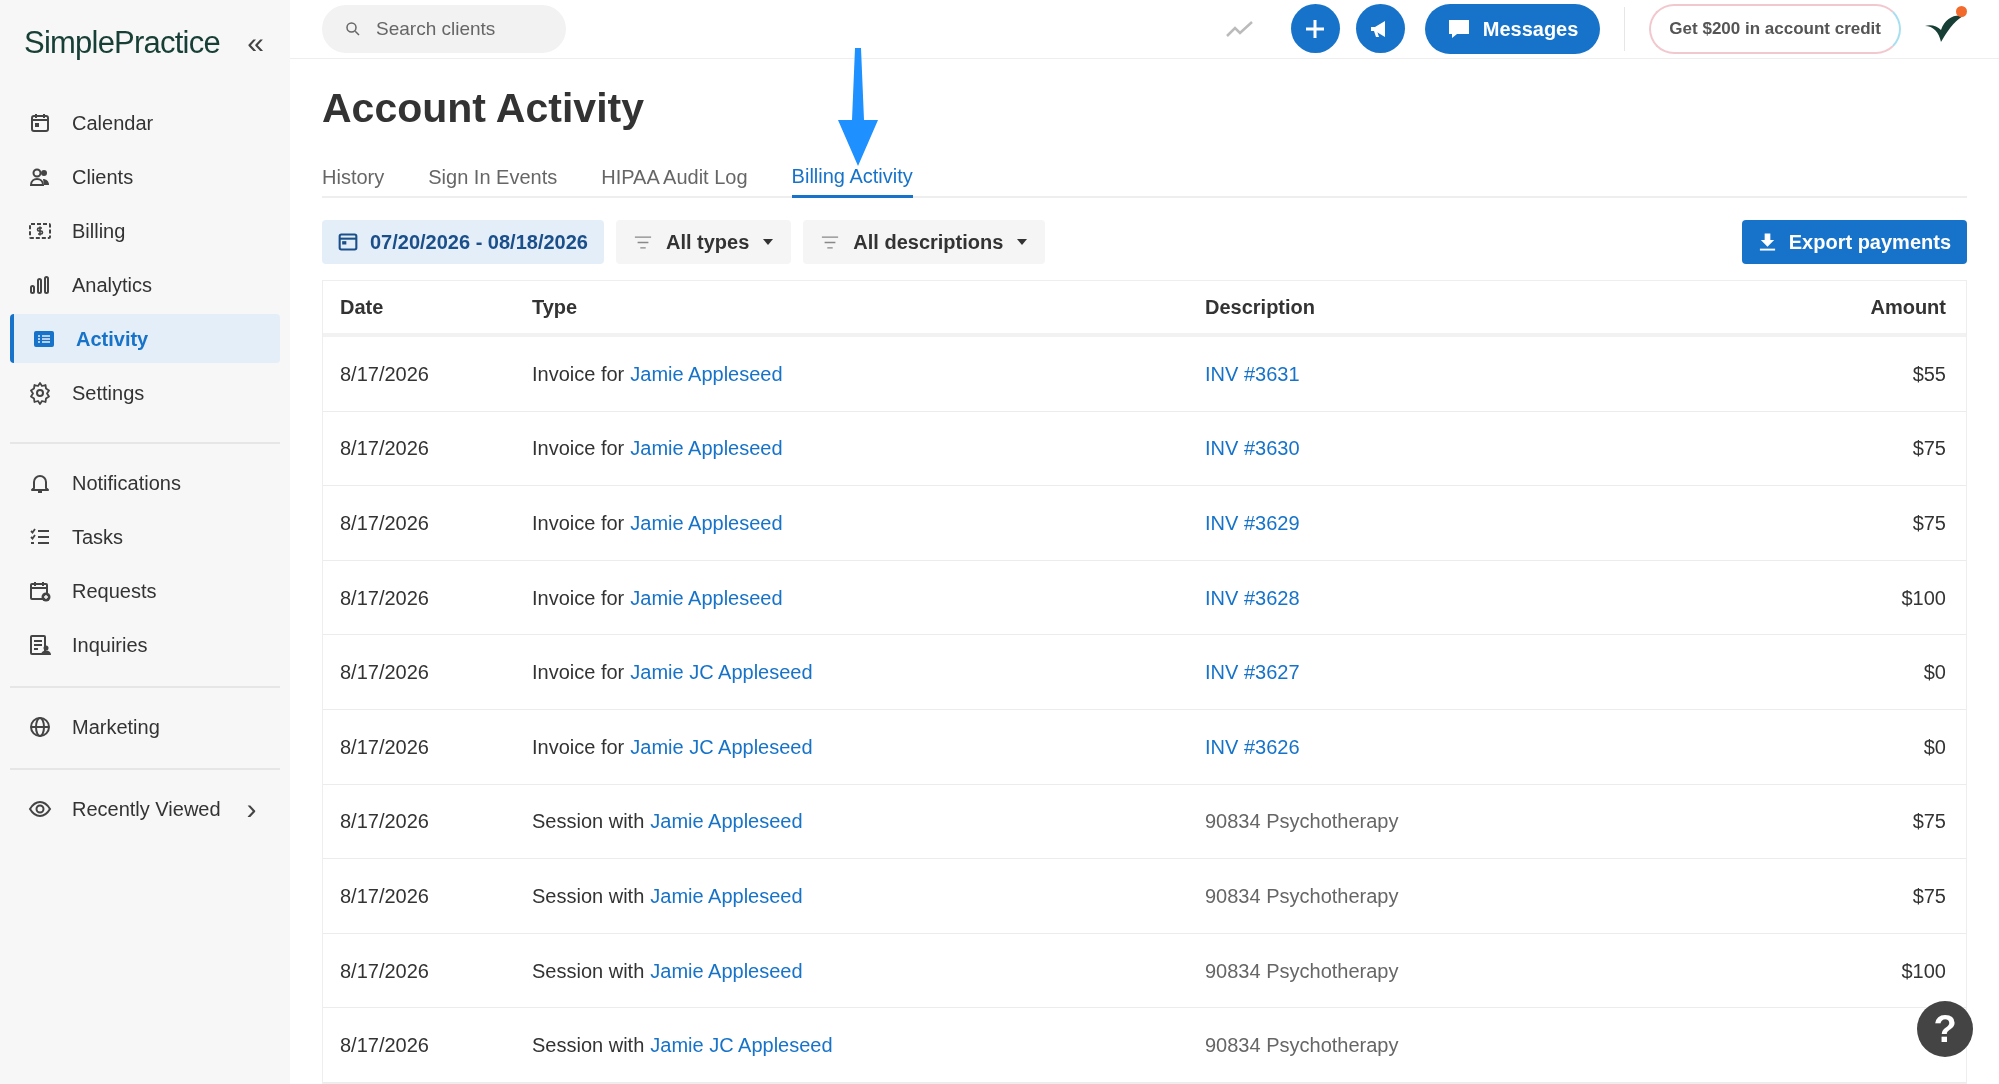 This screenshot has height=1084, width=1999. I want to click on description-filter: All descriptions, so click(924, 242).